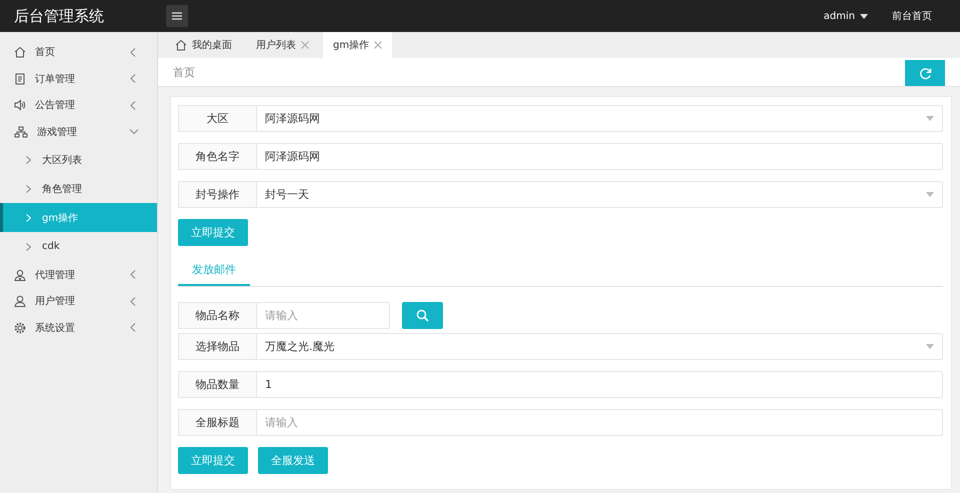 The image size is (960, 493). I want to click on sidebar-item: 用户管理, so click(78, 301).